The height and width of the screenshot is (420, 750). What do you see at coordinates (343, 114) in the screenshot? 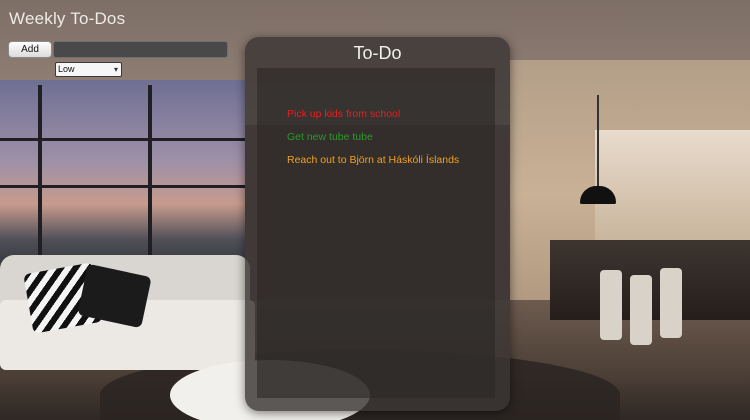
I see `todo-item: Pick up kids from school` at bounding box center [343, 114].